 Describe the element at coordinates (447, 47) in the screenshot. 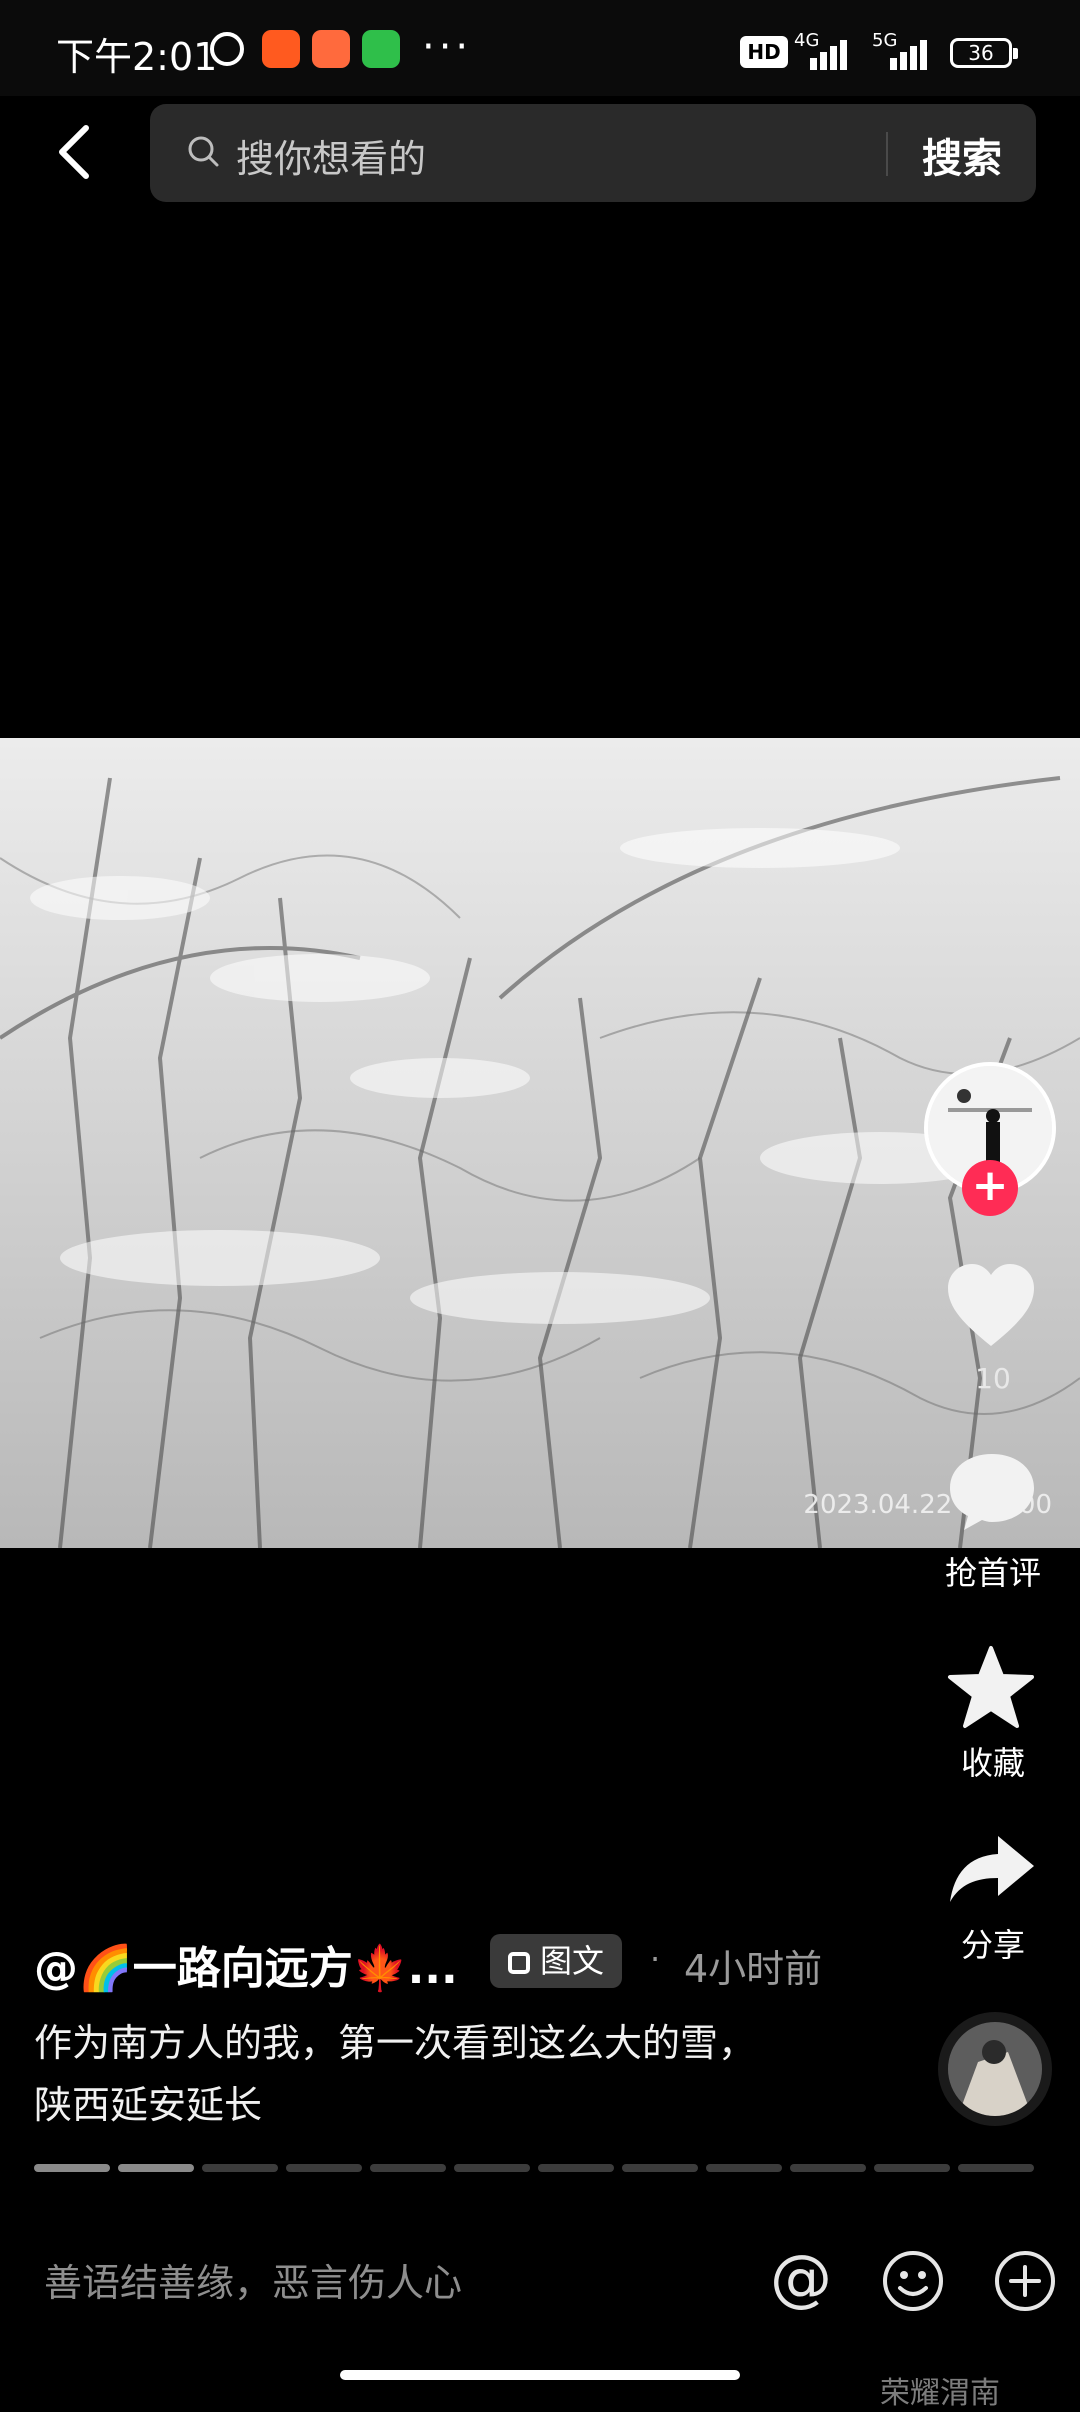

I see `more-notifications-icon: ···` at that location.